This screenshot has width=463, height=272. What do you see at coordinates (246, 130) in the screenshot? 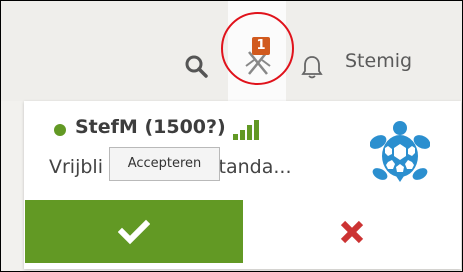
I see `signal-strength-icon` at bounding box center [246, 130].